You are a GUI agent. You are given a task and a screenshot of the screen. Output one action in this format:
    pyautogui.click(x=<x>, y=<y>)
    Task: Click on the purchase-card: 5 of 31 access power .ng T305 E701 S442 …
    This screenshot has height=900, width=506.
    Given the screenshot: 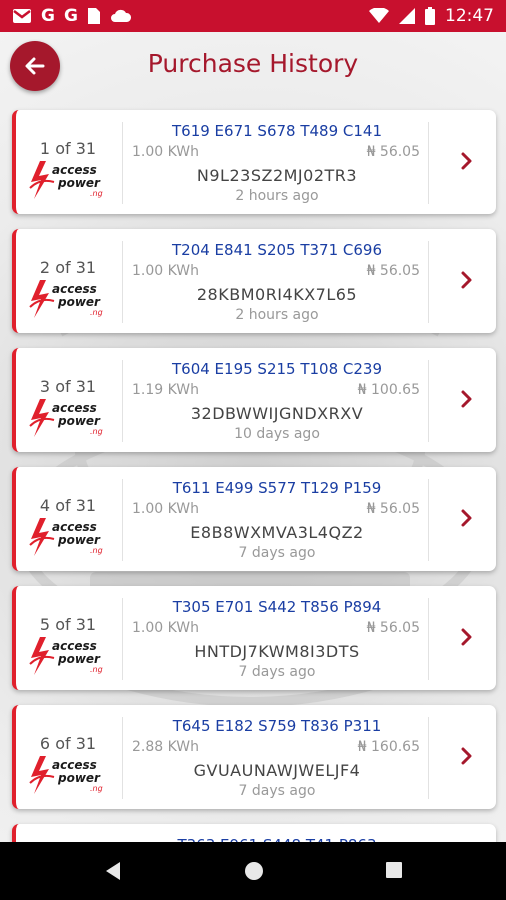 What is the action you would take?
    pyautogui.click(x=254, y=638)
    